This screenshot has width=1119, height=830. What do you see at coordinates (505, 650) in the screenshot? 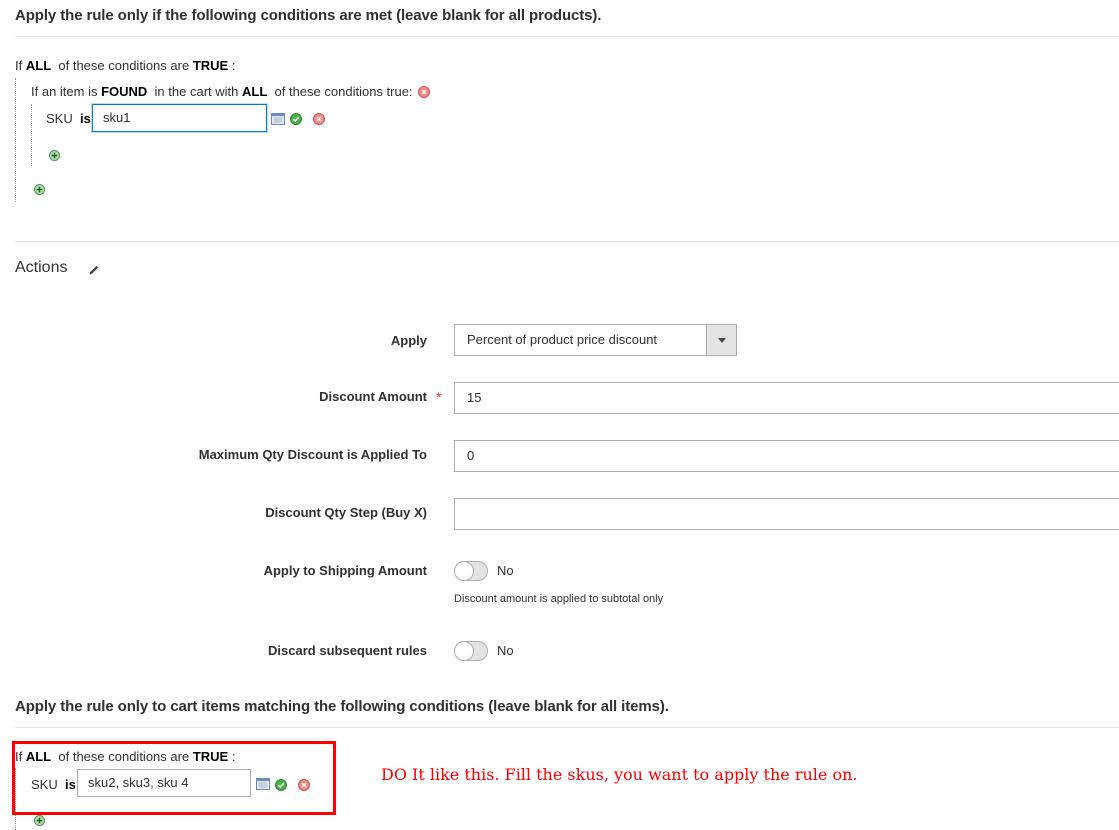
I see `discard-rules-state: No` at bounding box center [505, 650].